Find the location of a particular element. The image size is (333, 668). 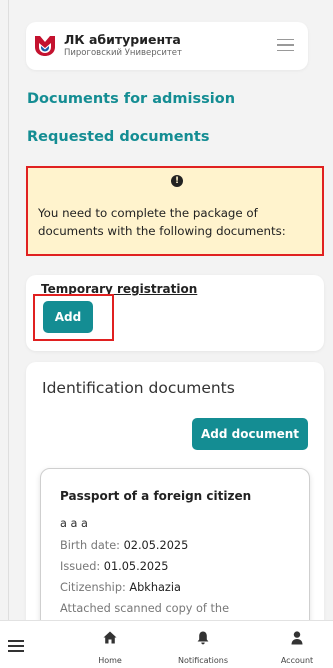

citizenship-label: Citizenship: is located at coordinates (95, 587).